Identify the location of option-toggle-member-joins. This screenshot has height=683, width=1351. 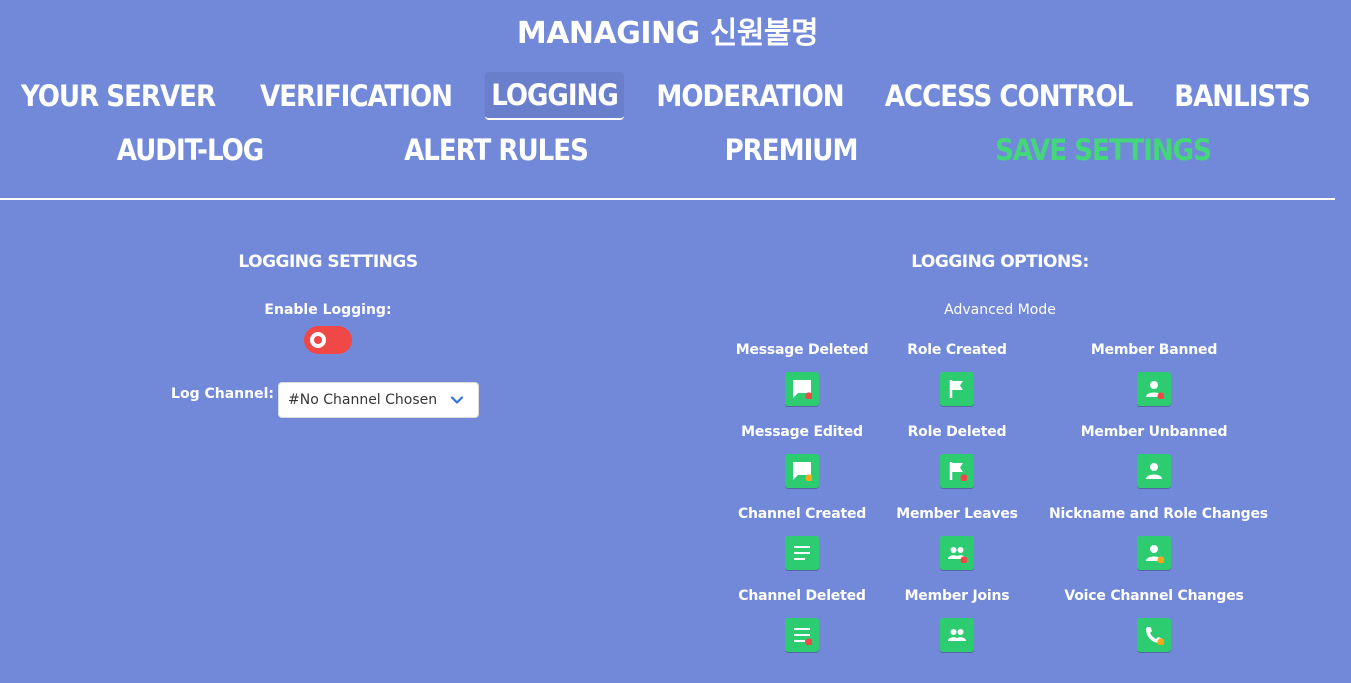
(957, 635).